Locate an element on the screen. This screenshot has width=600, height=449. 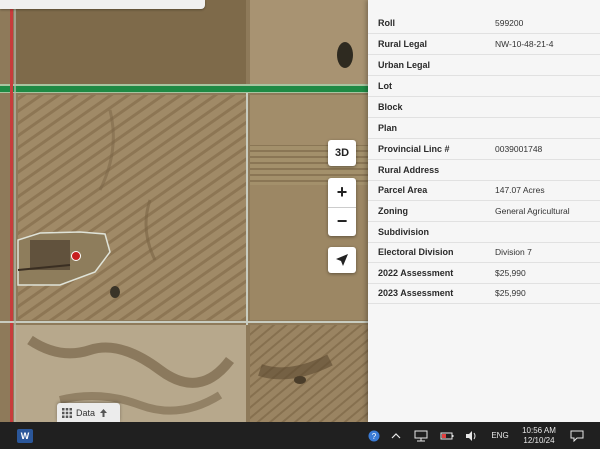
info-label: 2023 Assessment is located at coordinates (416, 293).